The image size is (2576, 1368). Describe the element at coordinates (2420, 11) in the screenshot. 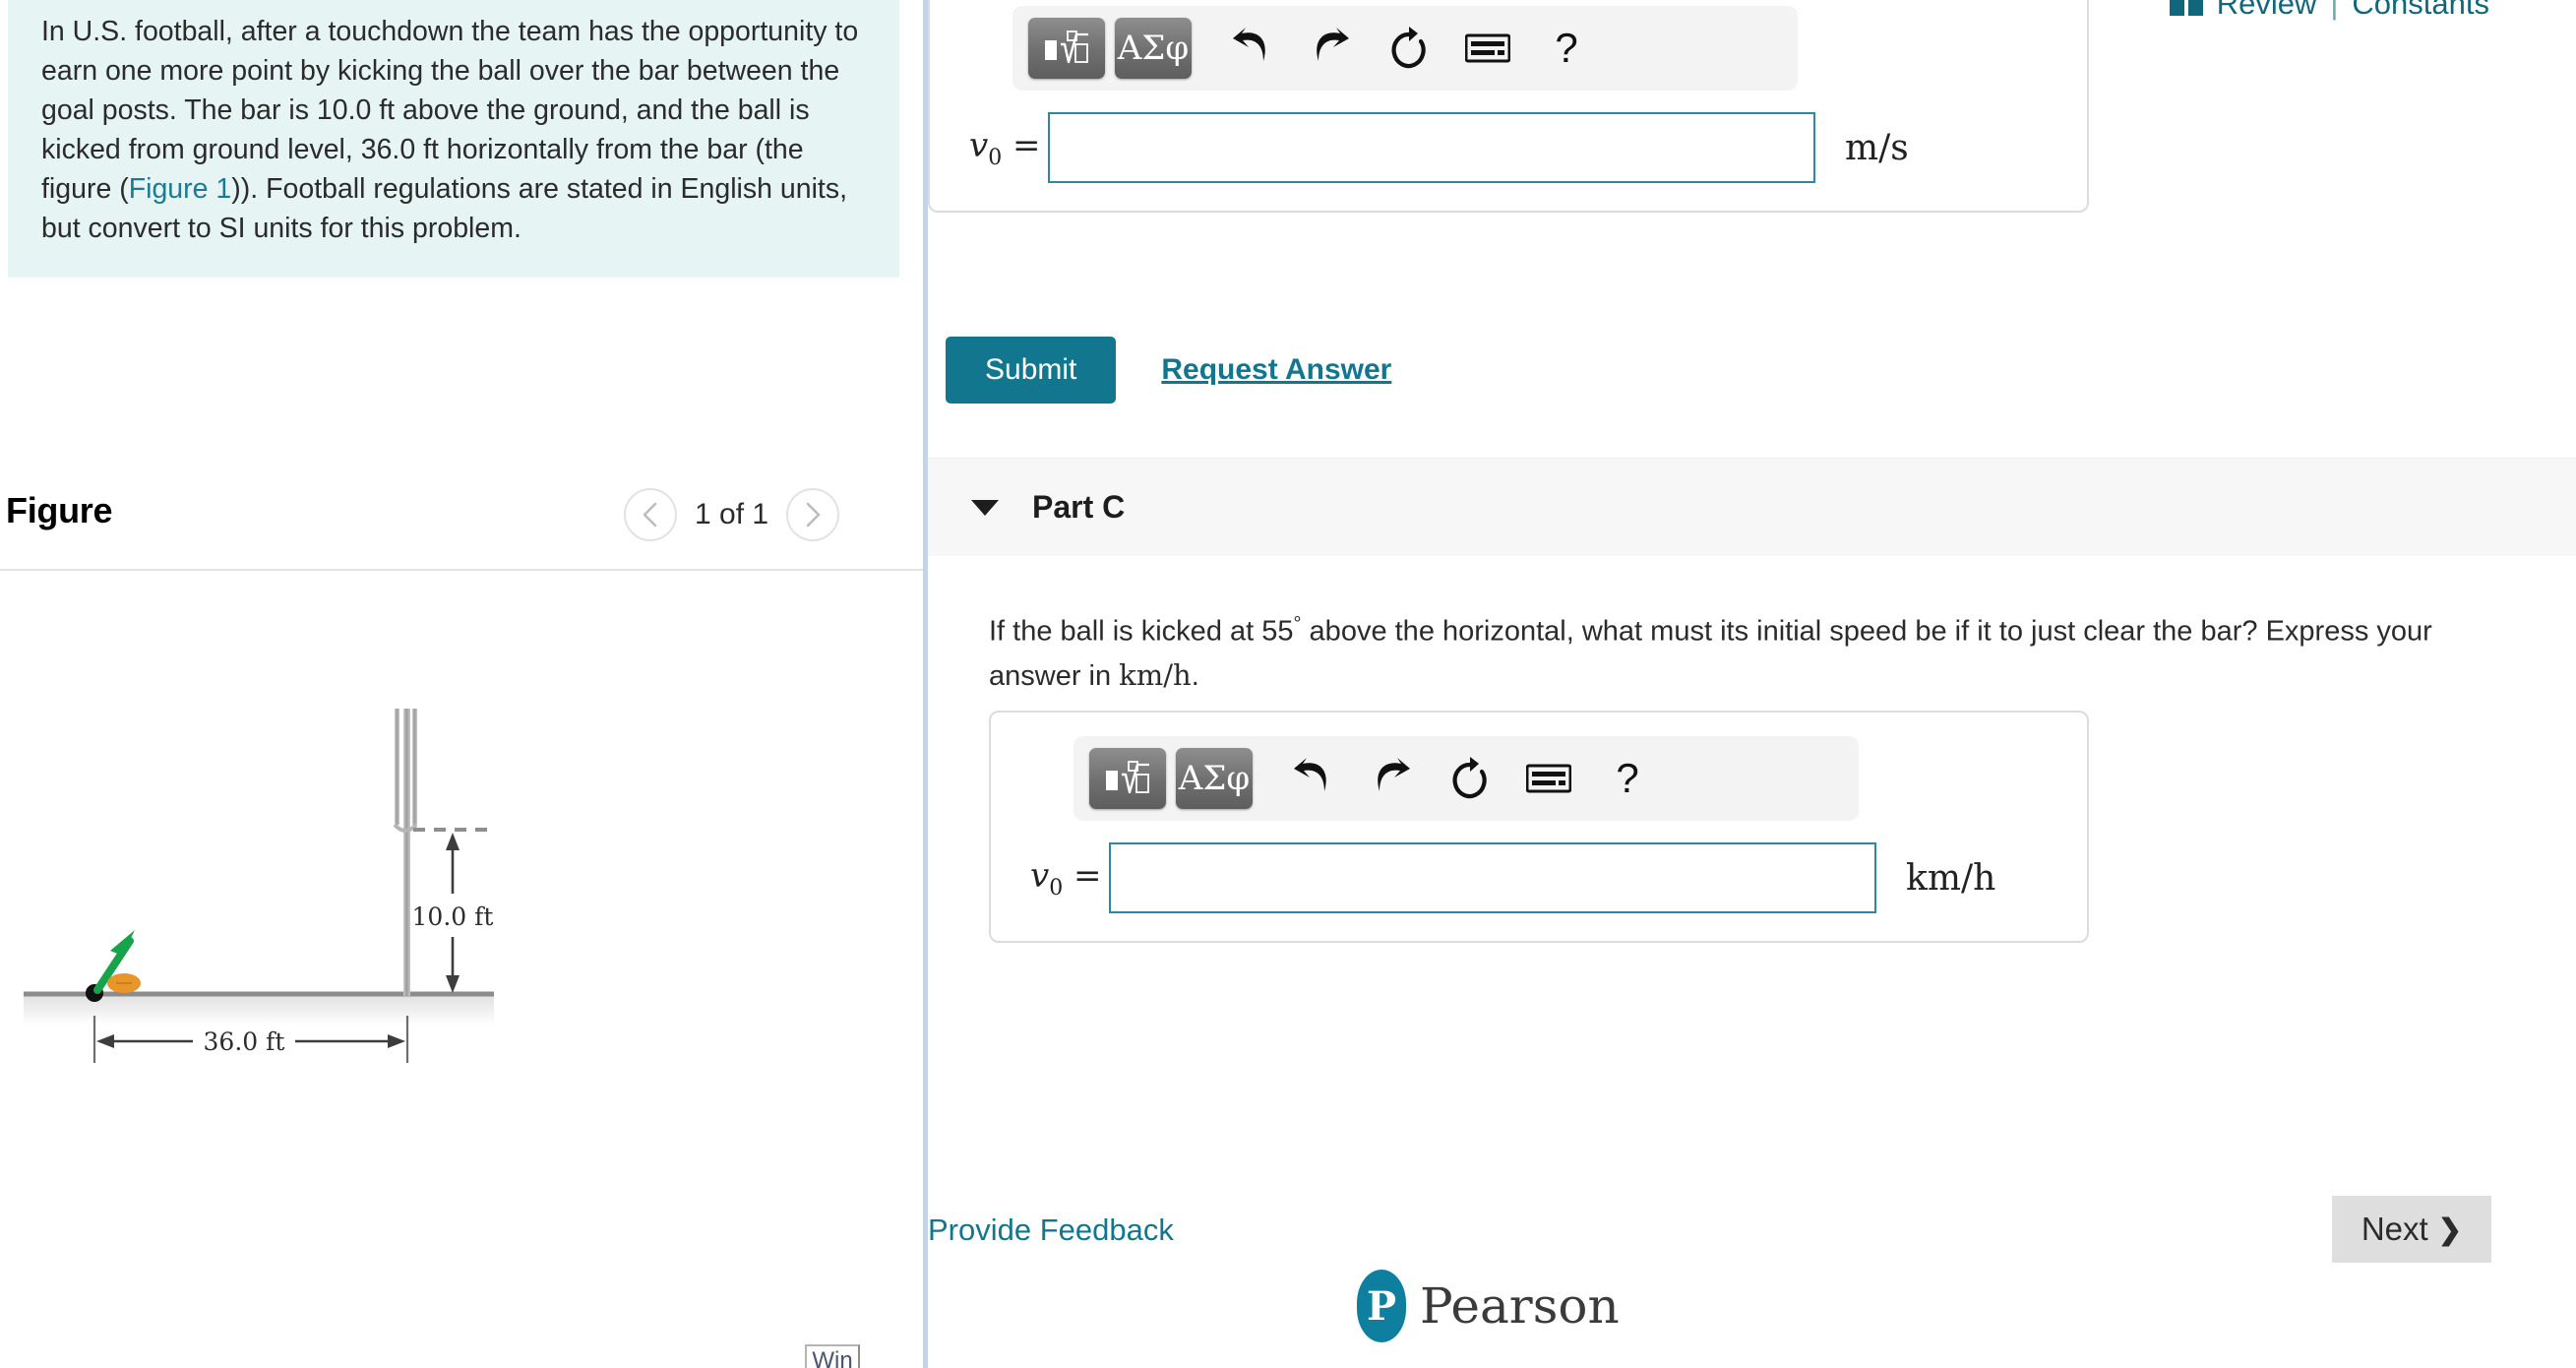

I see `constants-link: Constants` at that location.